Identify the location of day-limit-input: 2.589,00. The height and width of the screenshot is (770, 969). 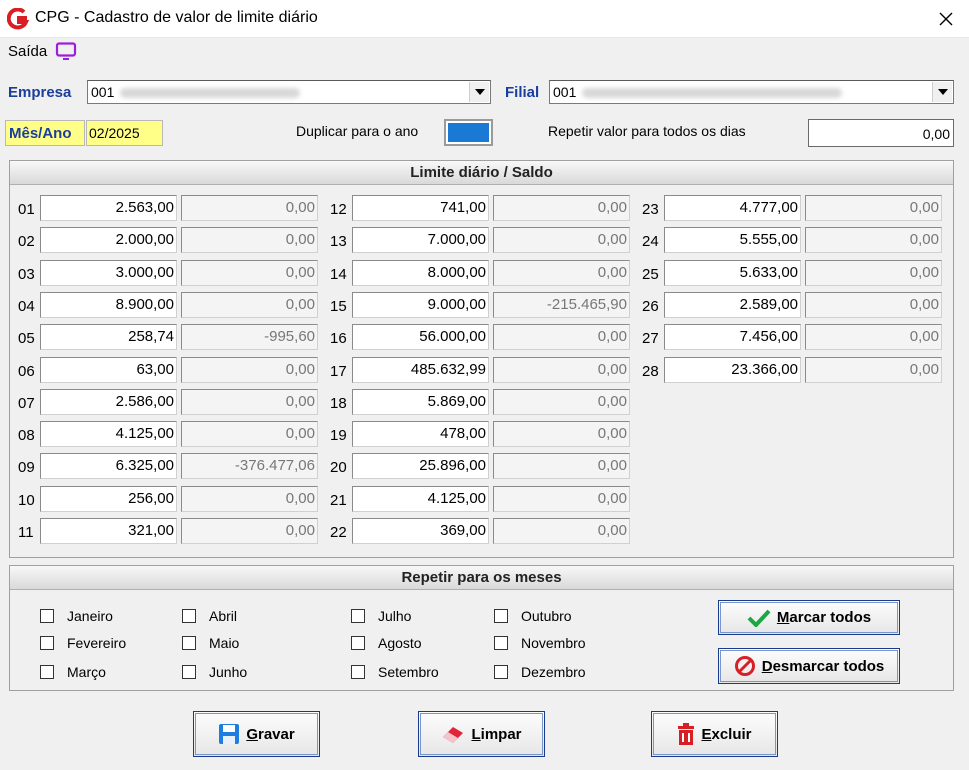
(732, 304).